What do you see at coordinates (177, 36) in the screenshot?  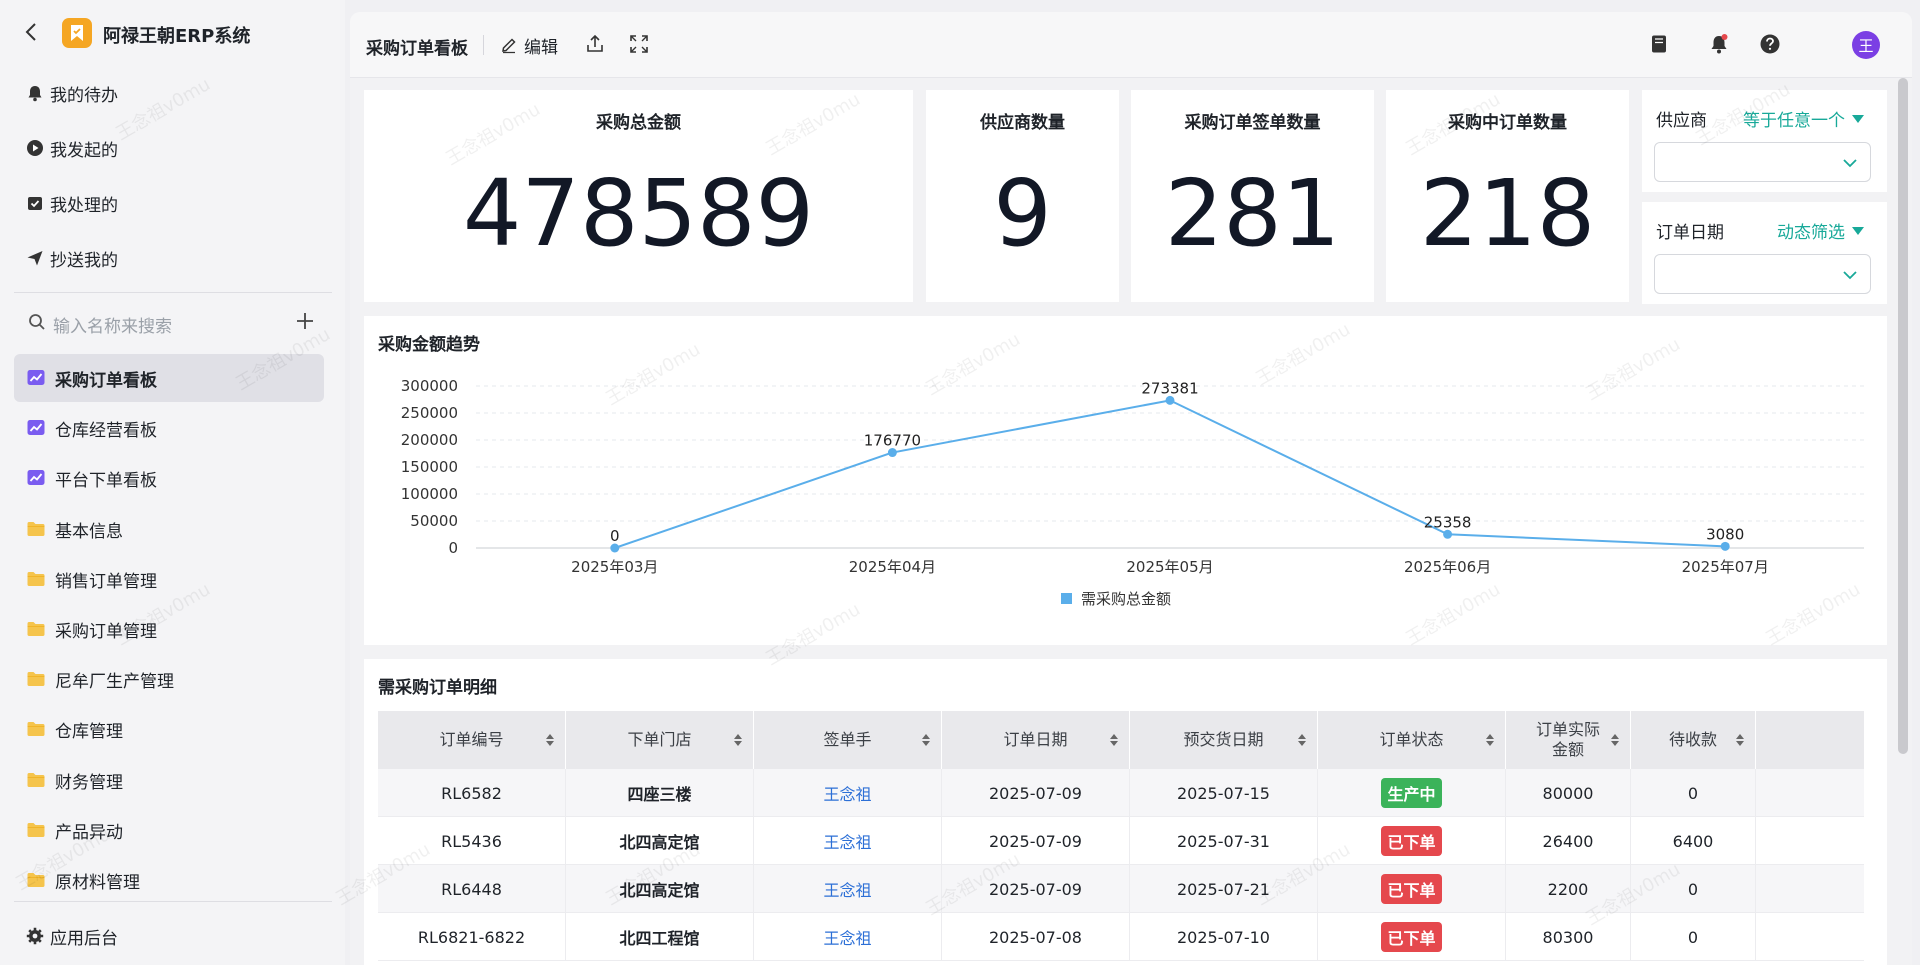 I see `app-title: 阿禄王朝ERP系统` at bounding box center [177, 36].